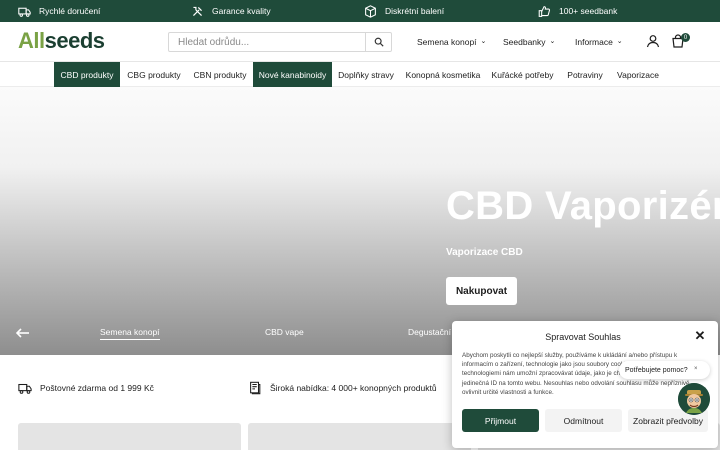  Describe the element at coordinates (31, 40) in the screenshot. I see `logo-all: All` at that location.